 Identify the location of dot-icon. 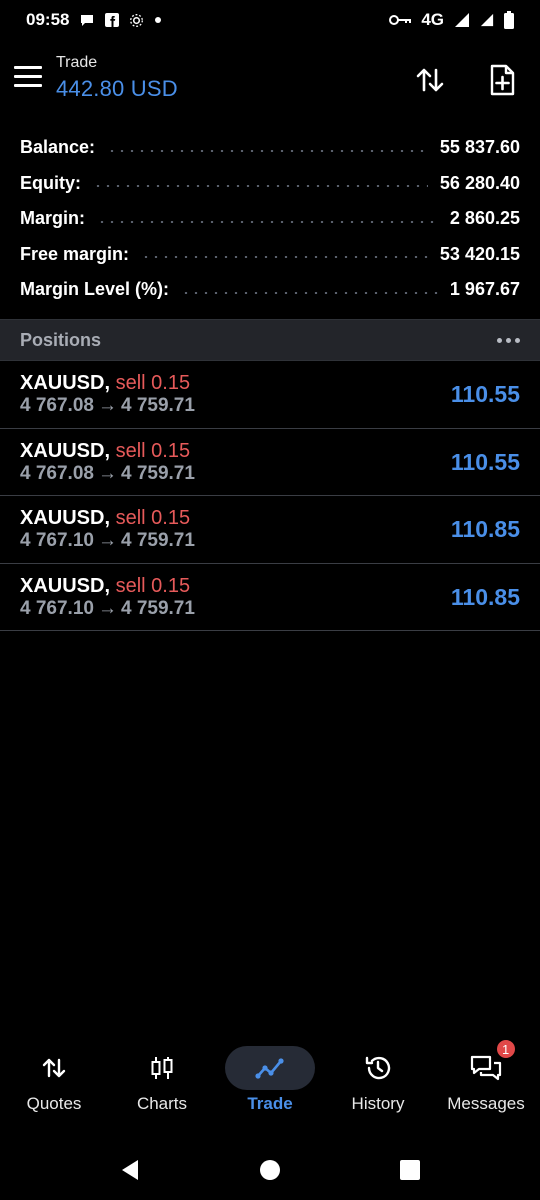
(158, 20).